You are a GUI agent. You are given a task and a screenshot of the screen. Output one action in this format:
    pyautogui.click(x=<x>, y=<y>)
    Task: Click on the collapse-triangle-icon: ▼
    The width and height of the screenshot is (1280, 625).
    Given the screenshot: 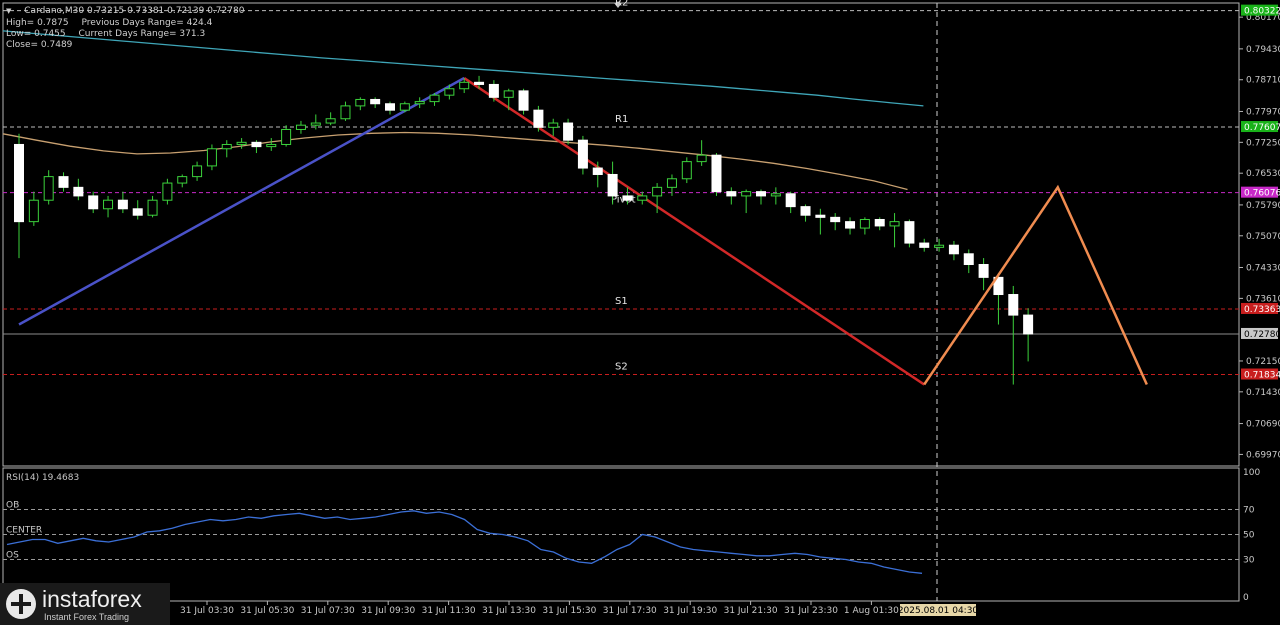 What is the action you would take?
    pyautogui.click(x=8, y=11)
    